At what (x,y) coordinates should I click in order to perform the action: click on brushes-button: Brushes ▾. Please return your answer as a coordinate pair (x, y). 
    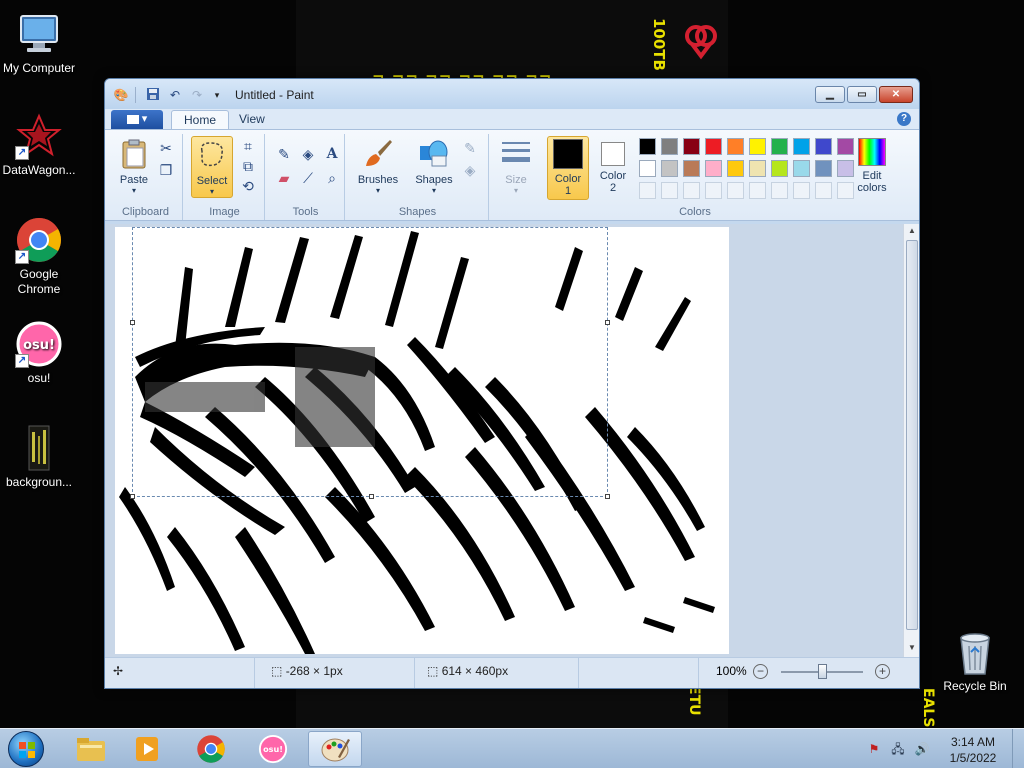
    Looking at the image, I should click on (378, 167).